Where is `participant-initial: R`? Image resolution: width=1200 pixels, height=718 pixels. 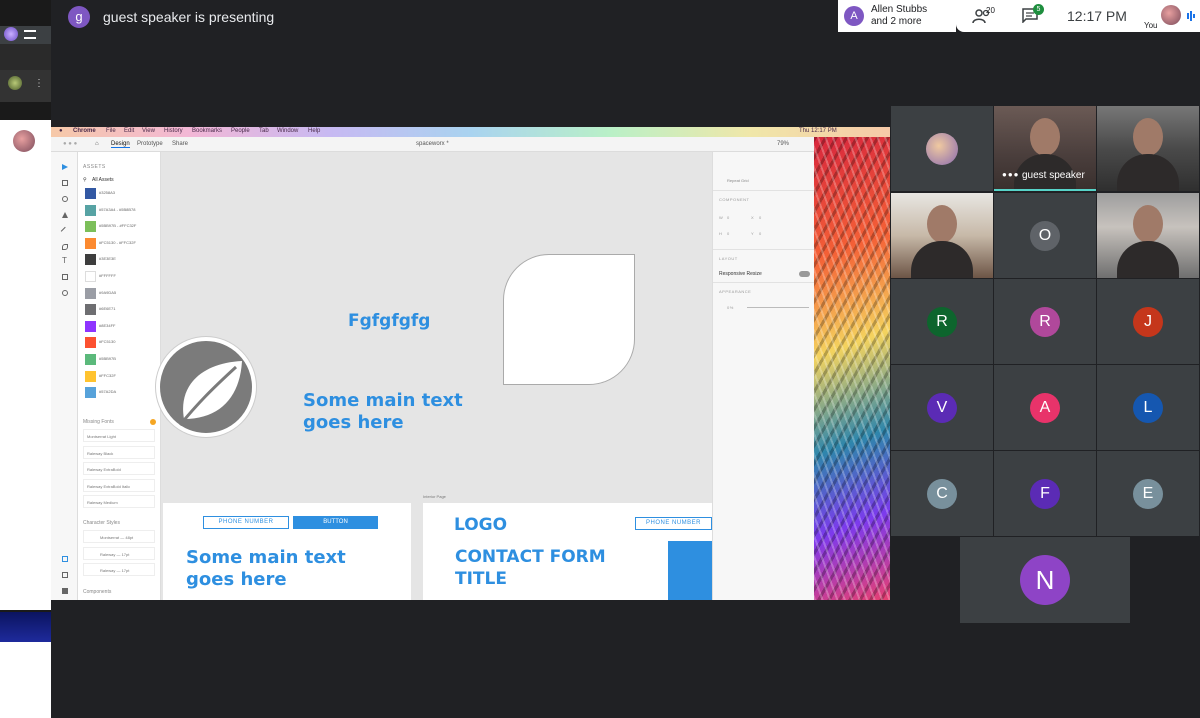 participant-initial: R is located at coordinates (942, 321).